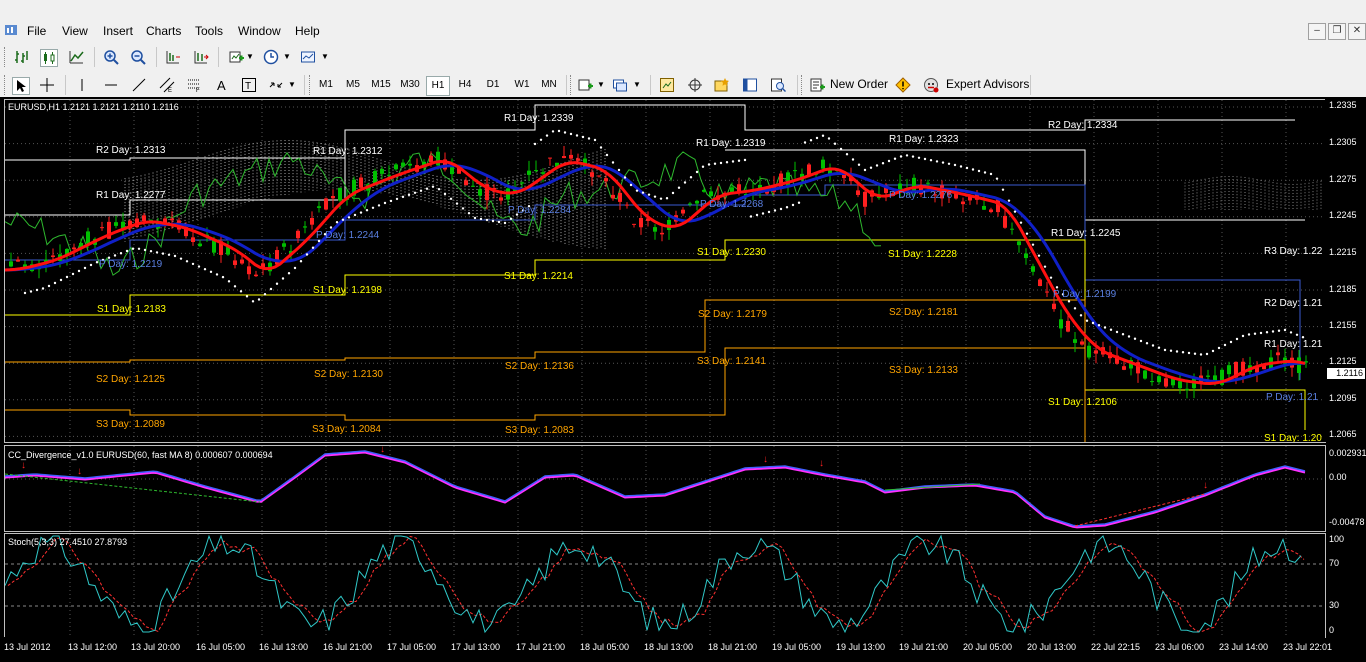 This screenshot has height=662, width=1366. Describe the element at coordinates (326, 85) in the screenshot. I see `timeframe-m1: M1` at that location.